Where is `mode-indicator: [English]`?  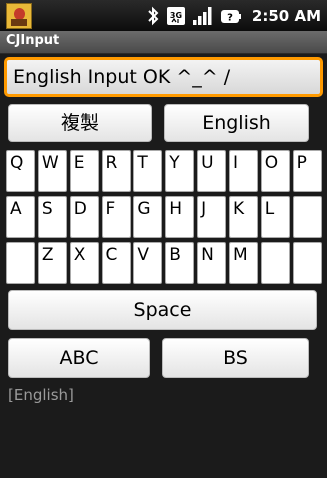
mode-indicator: [English] is located at coordinates (41, 395).